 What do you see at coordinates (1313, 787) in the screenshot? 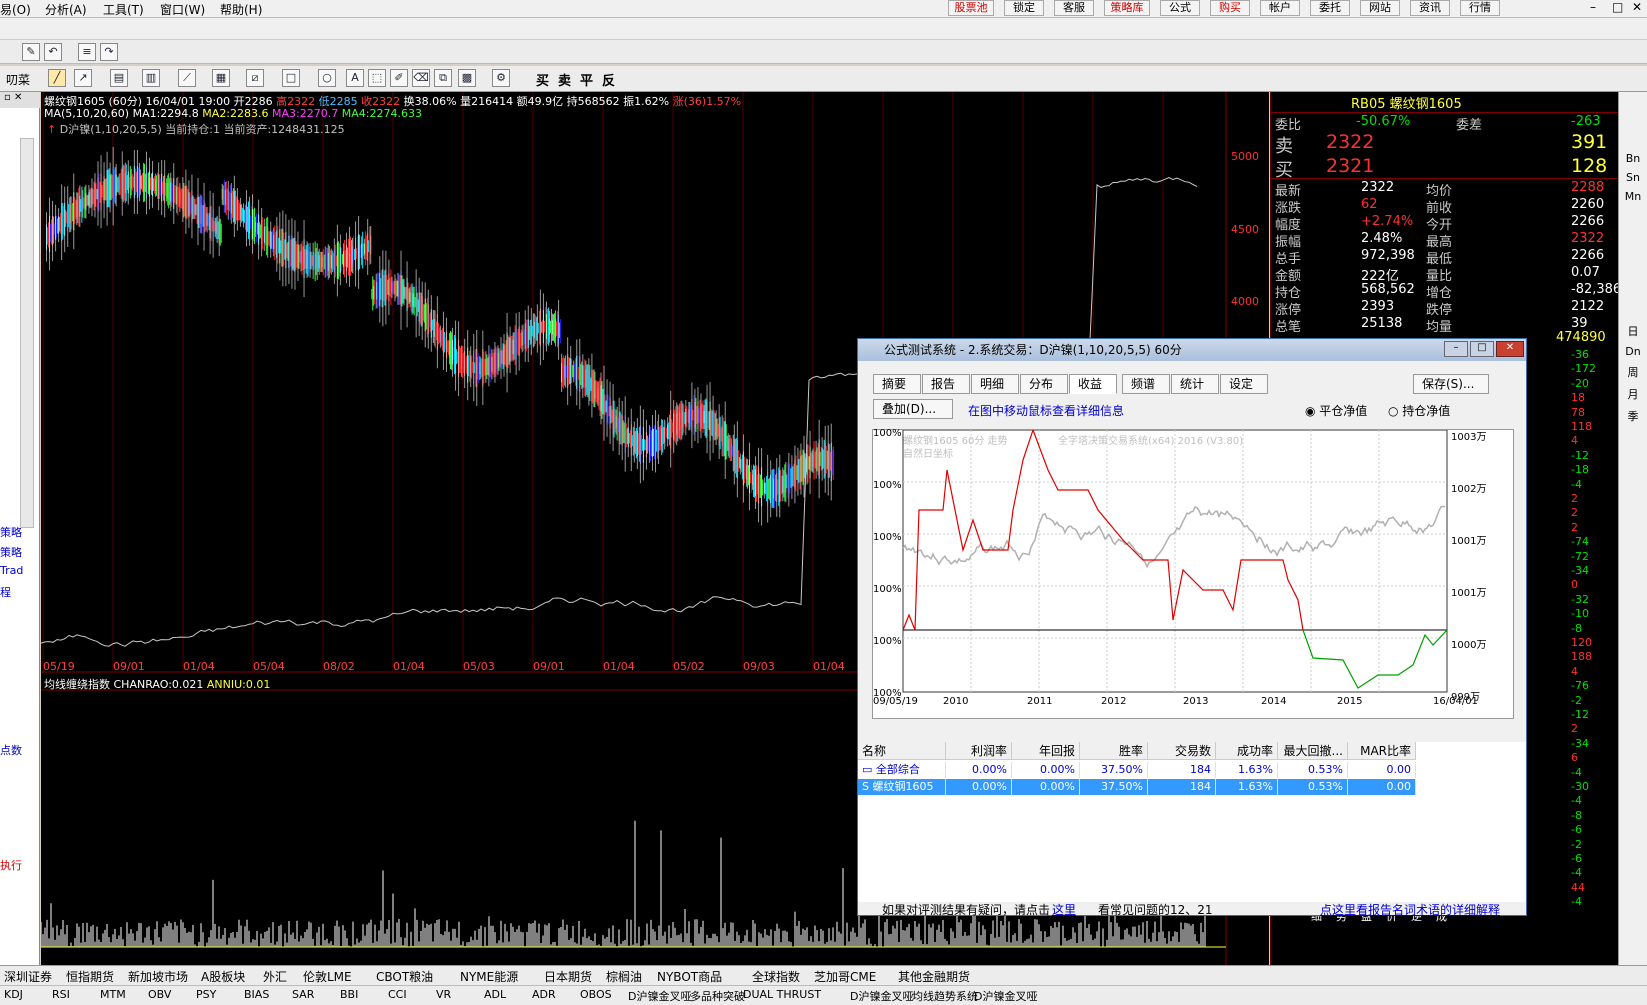
I see `table-cell: 0.53%` at bounding box center [1313, 787].